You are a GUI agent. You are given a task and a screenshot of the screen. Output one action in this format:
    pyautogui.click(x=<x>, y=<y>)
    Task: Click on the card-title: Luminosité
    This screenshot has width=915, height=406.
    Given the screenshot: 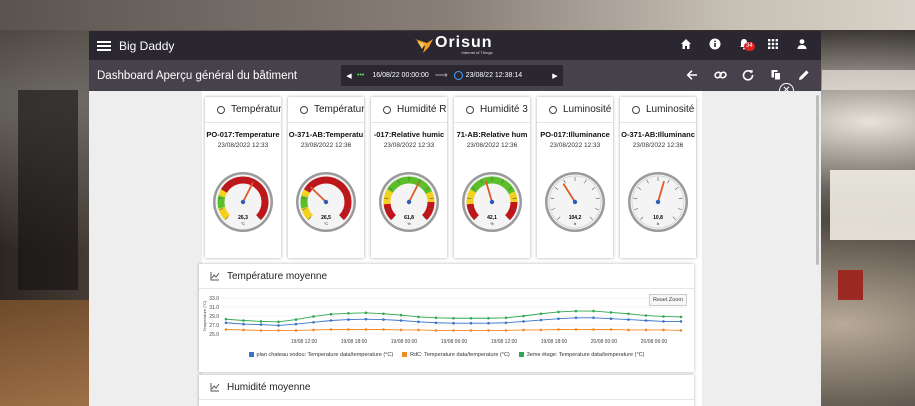 What is the action you would take?
    pyautogui.click(x=587, y=109)
    